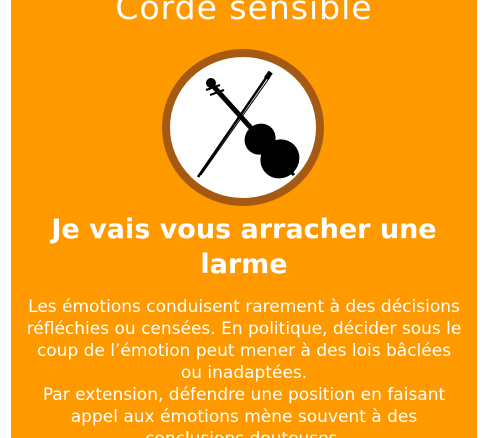  Describe the element at coordinates (248, 124) in the screenshot. I see `violin-crossed-icon` at that location.